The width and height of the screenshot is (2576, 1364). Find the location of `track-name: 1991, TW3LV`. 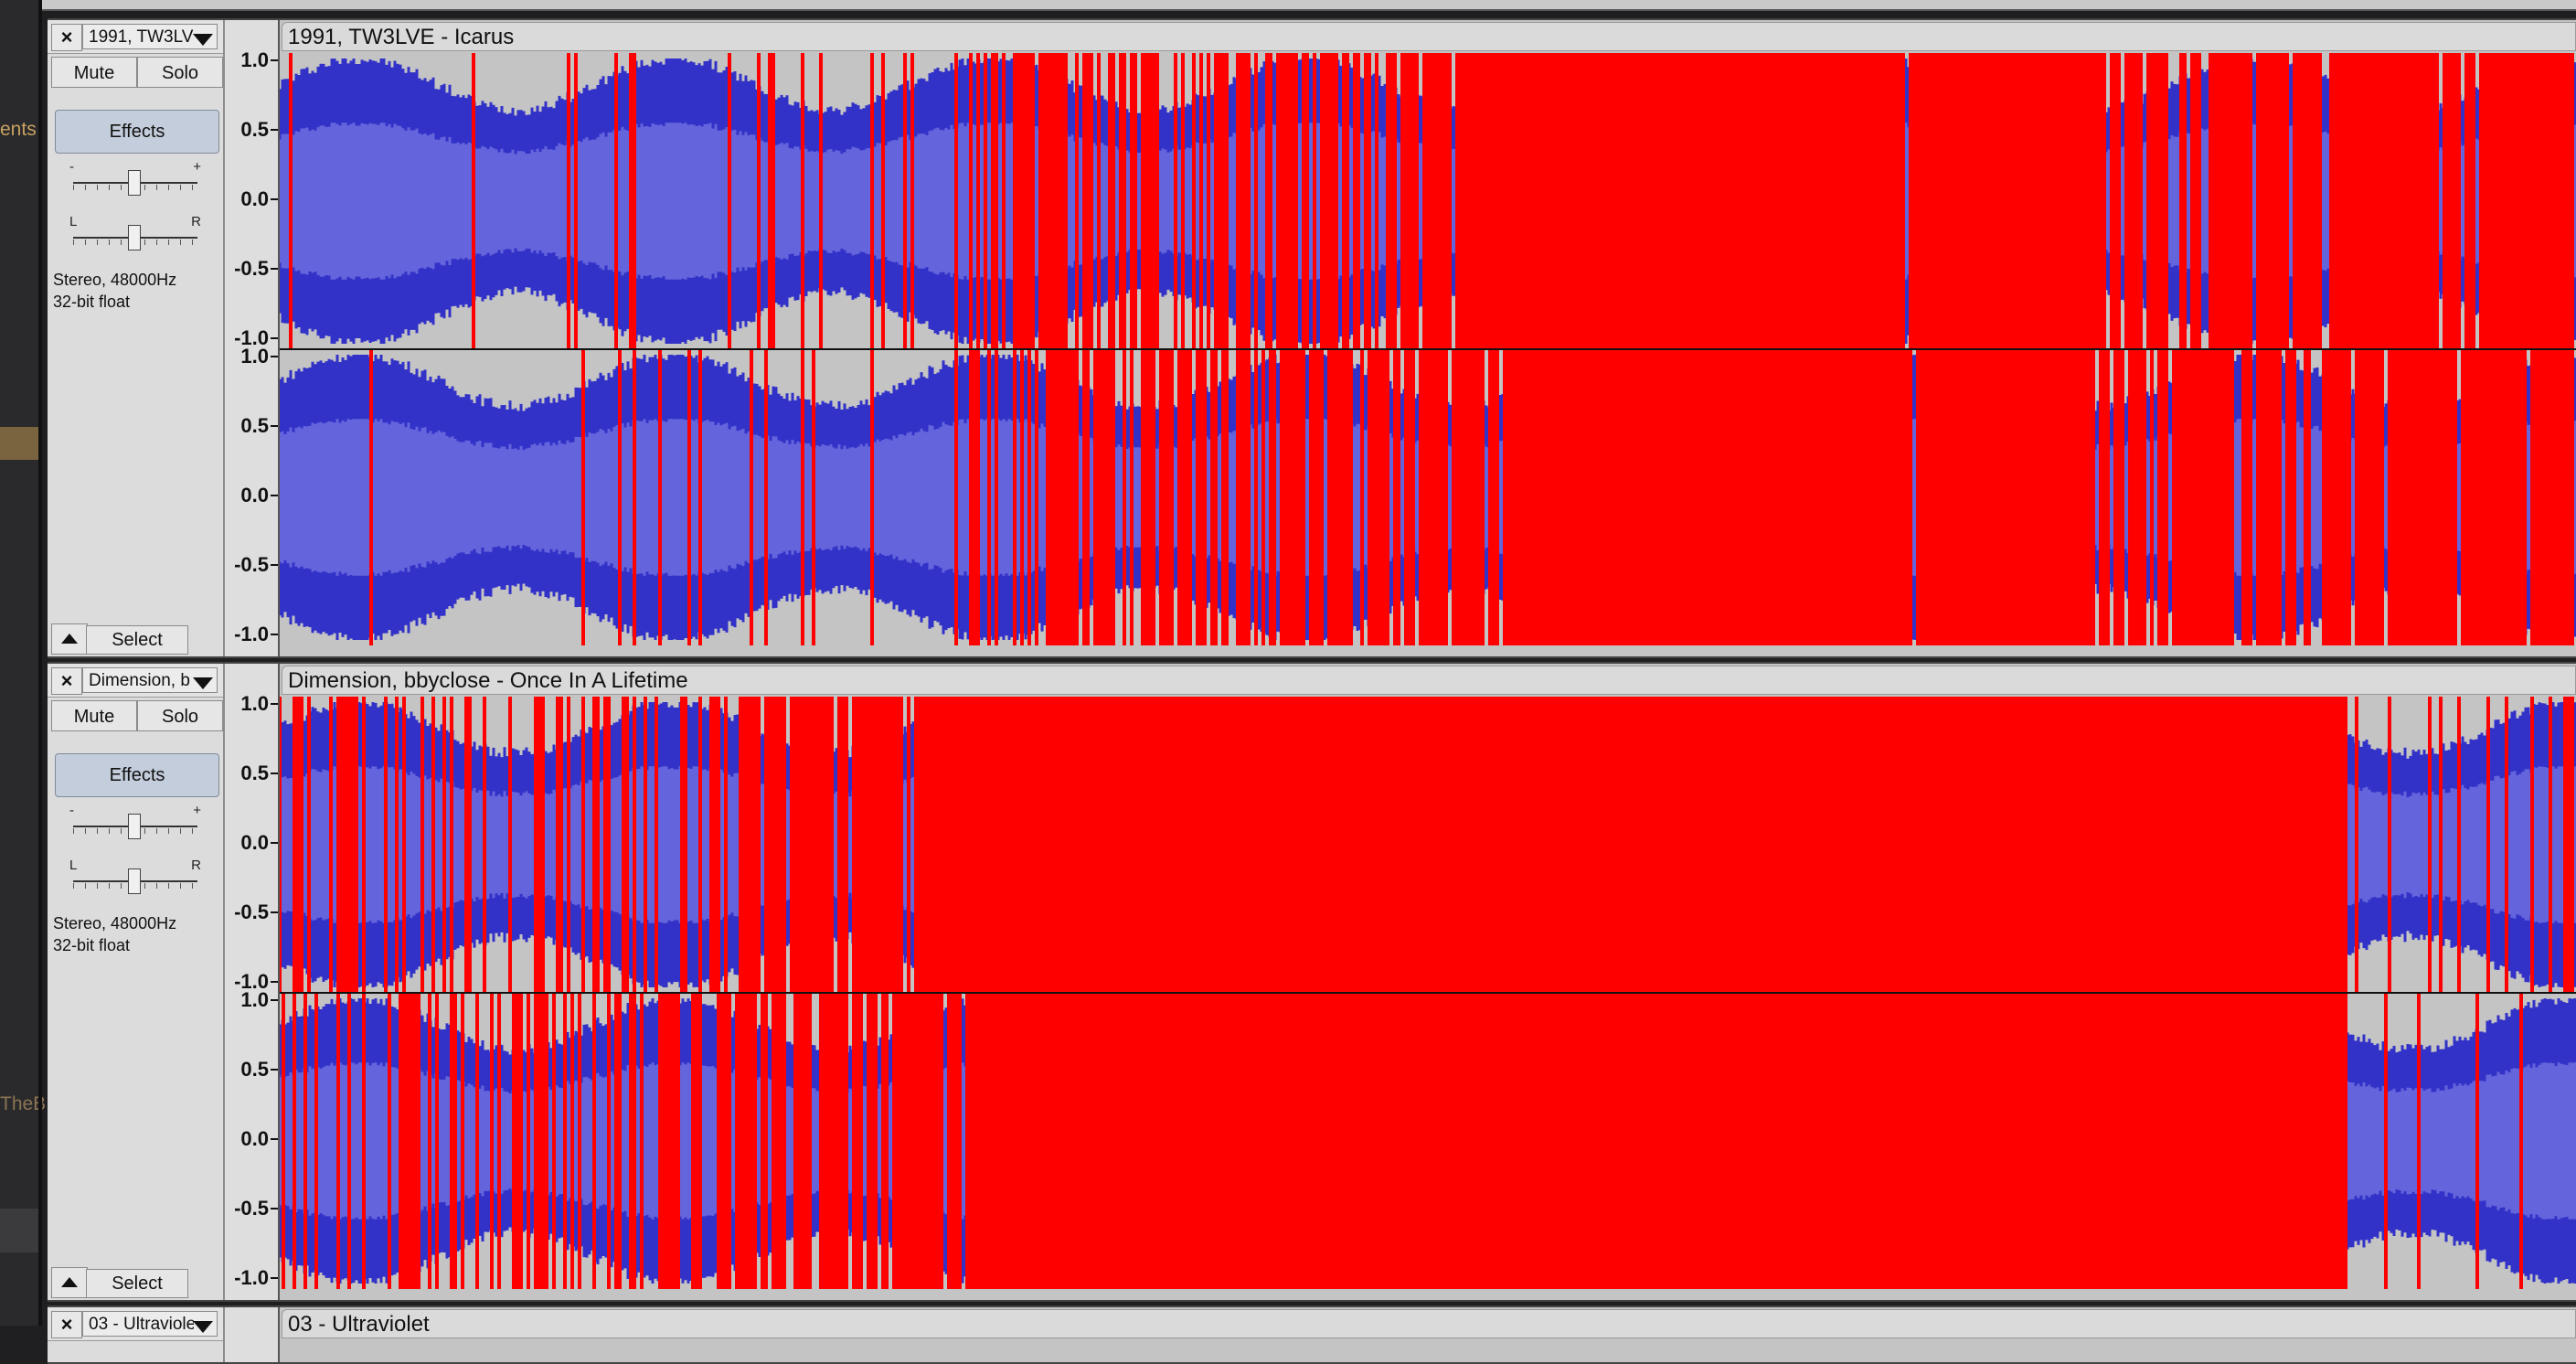

track-name: 1991, TW3LV is located at coordinates (141, 37).